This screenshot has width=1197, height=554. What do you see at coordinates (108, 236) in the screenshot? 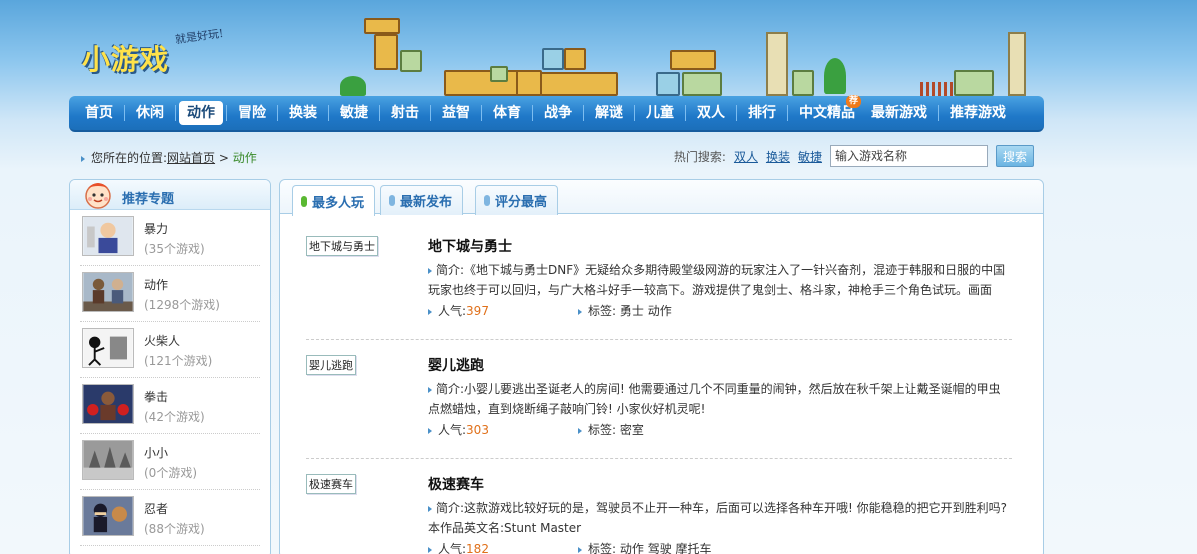
I see `topic-thumbnail-violence` at bounding box center [108, 236].